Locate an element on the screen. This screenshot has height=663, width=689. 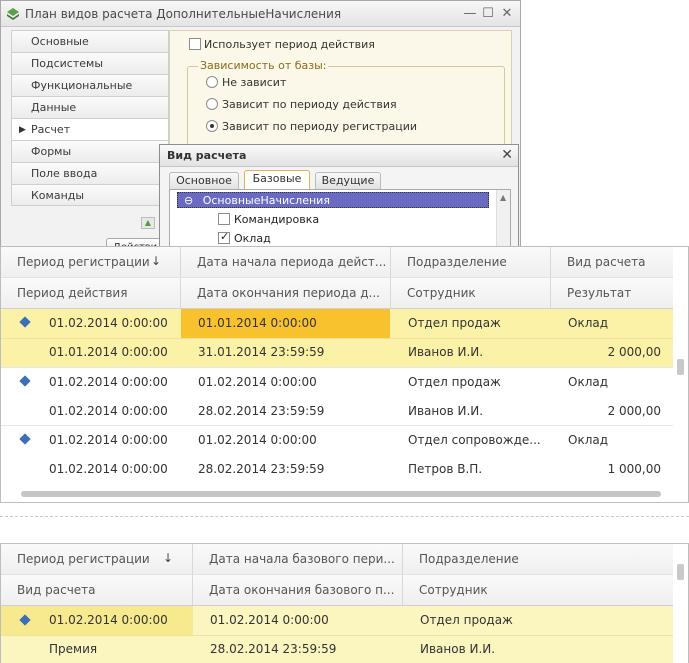
scroll-up-icon: ▲ is located at coordinates (503, 197).